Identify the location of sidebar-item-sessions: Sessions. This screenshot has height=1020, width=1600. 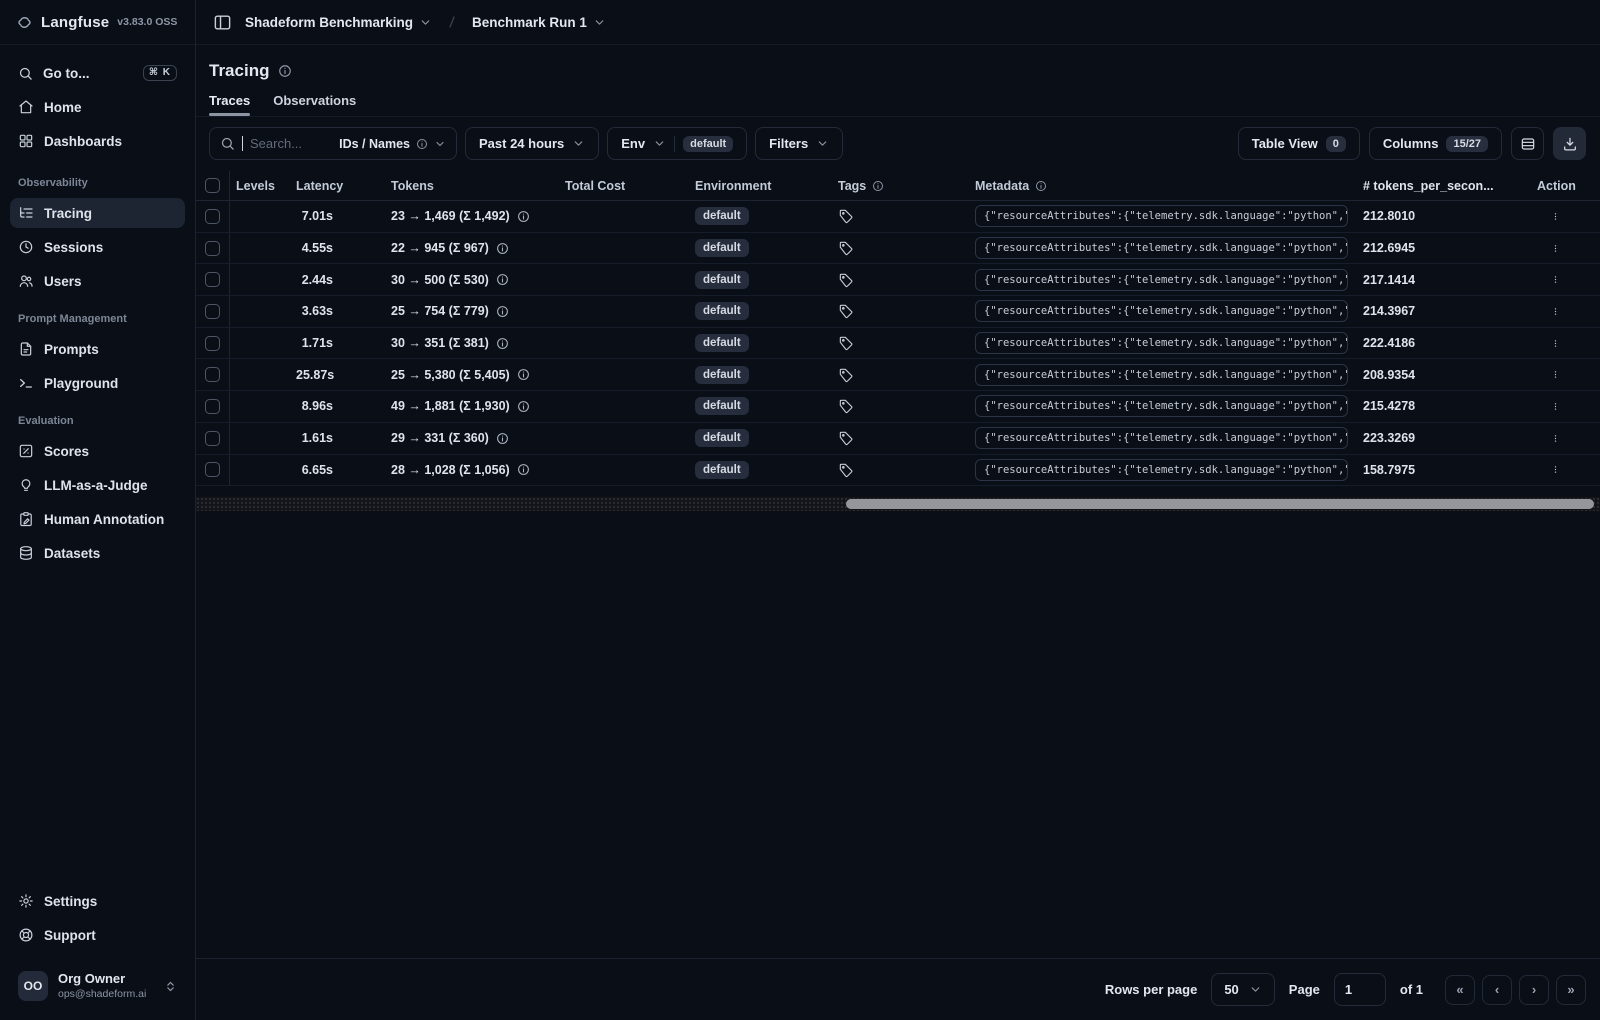
(97, 247).